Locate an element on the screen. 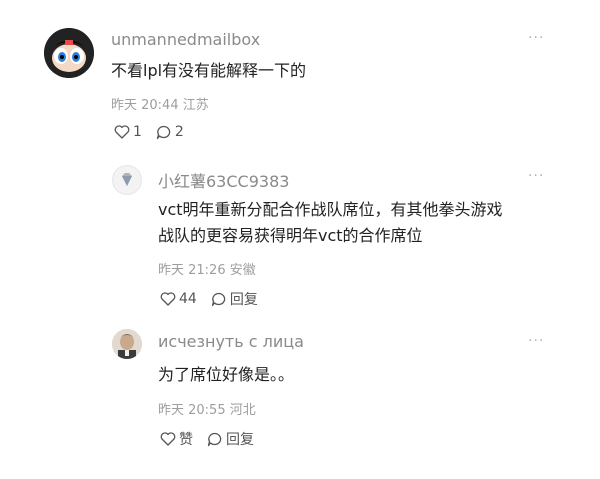  username: исчезнуть с лица is located at coordinates (231, 341).